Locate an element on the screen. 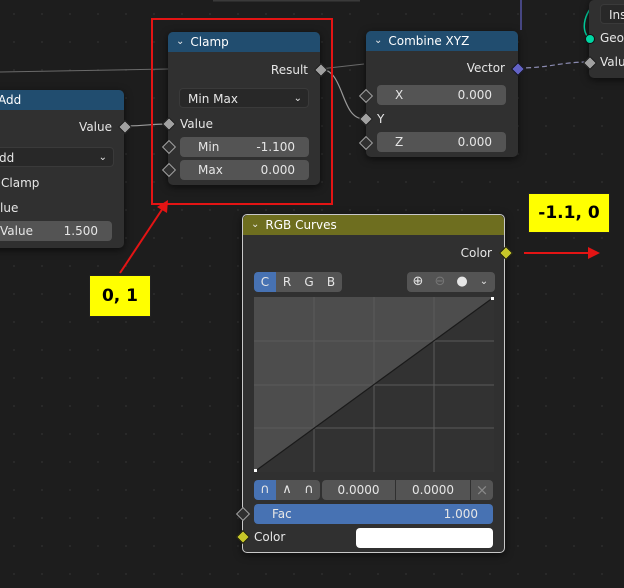 This screenshot has height=588, width=624. delete-point-icon: × is located at coordinates (482, 490).